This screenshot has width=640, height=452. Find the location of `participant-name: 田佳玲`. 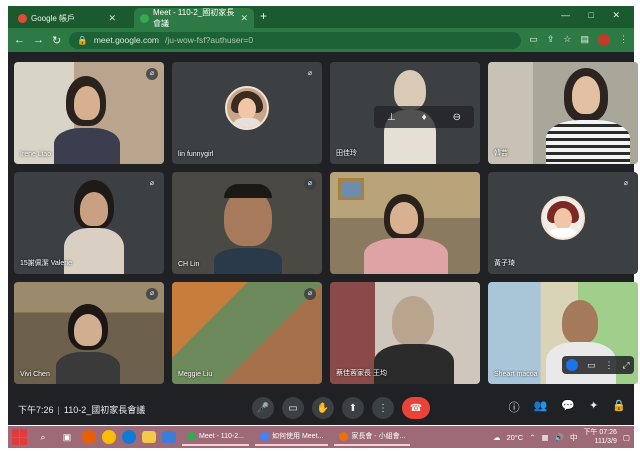

participant-name: 田佳玲 is located at coordinates (346, 153).